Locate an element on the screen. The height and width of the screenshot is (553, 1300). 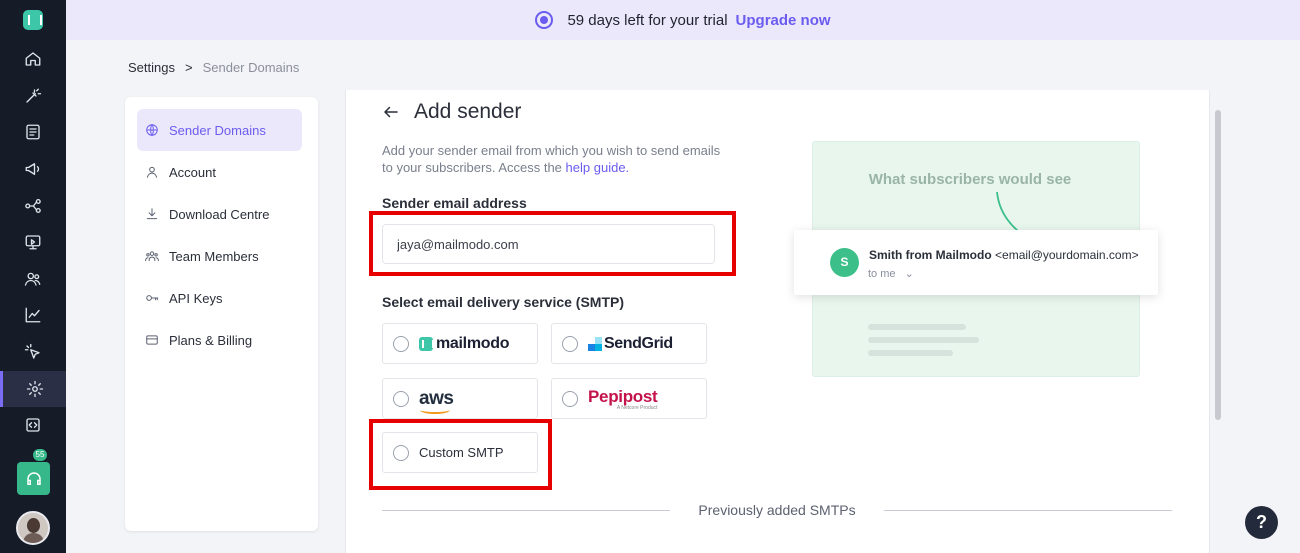
sender-email: <email@yourdomain.com> is located at coordinates (1067, 255).